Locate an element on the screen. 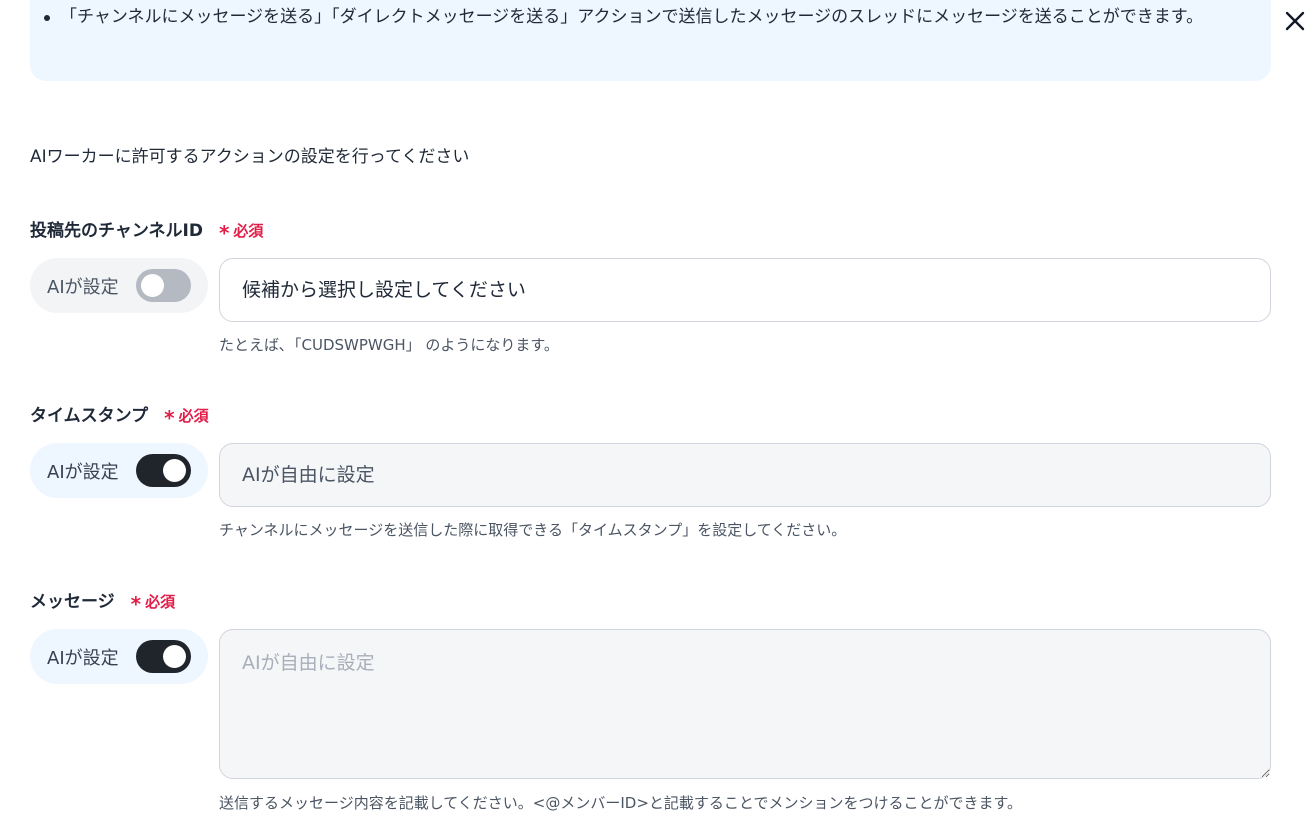  intro-text: AIワーカーに許可するアクションの設定を行ってください is located at coordinates (250, 157).